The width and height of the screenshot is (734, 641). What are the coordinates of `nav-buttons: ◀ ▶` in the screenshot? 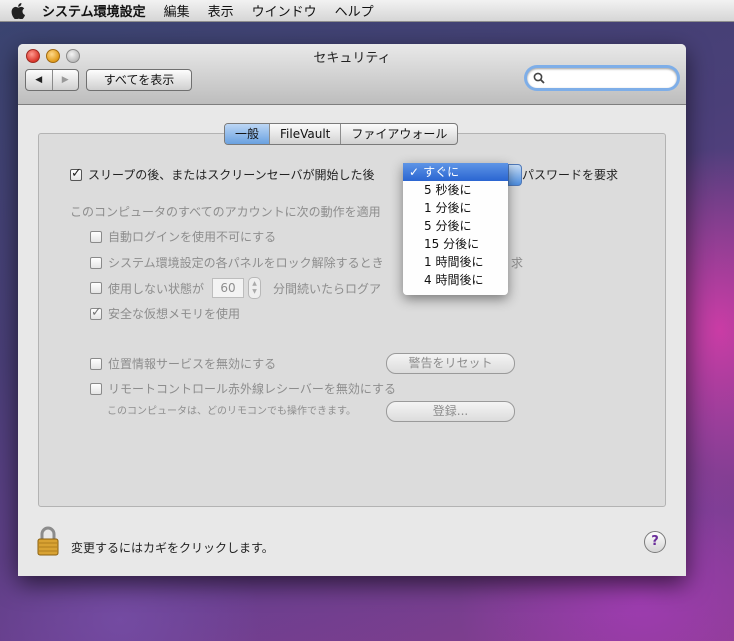 It's located at (52, 80).